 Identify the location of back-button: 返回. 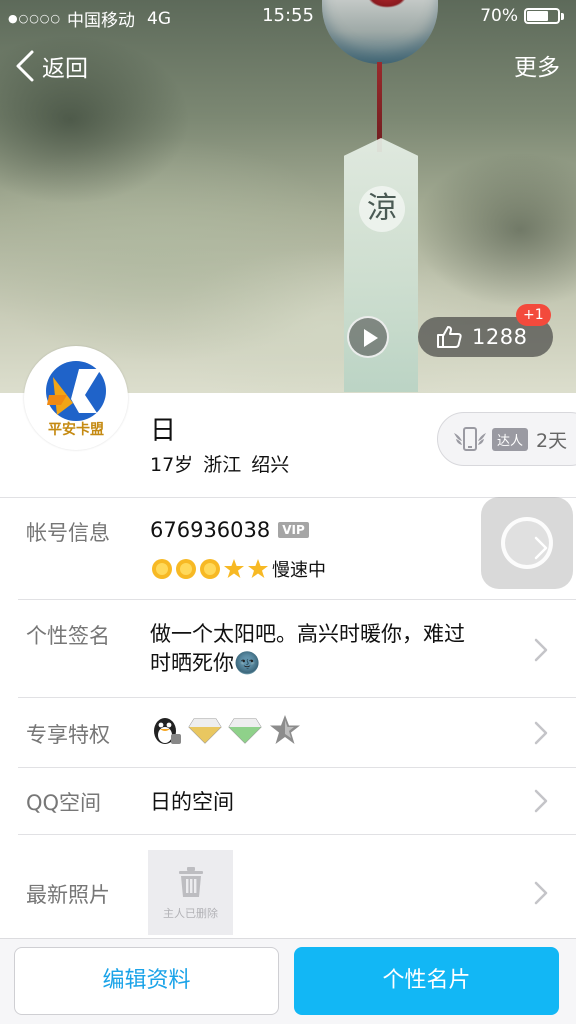
(50, 66).